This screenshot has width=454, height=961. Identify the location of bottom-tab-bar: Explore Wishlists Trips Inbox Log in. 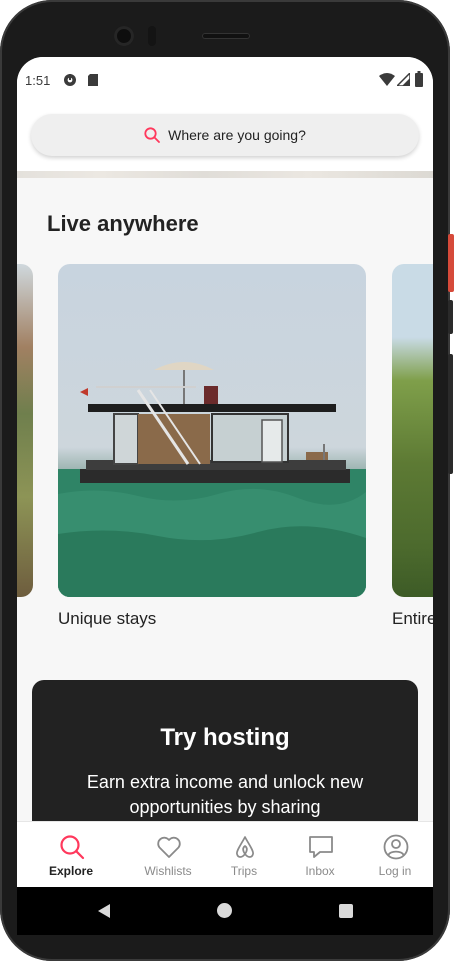
(225, 854).